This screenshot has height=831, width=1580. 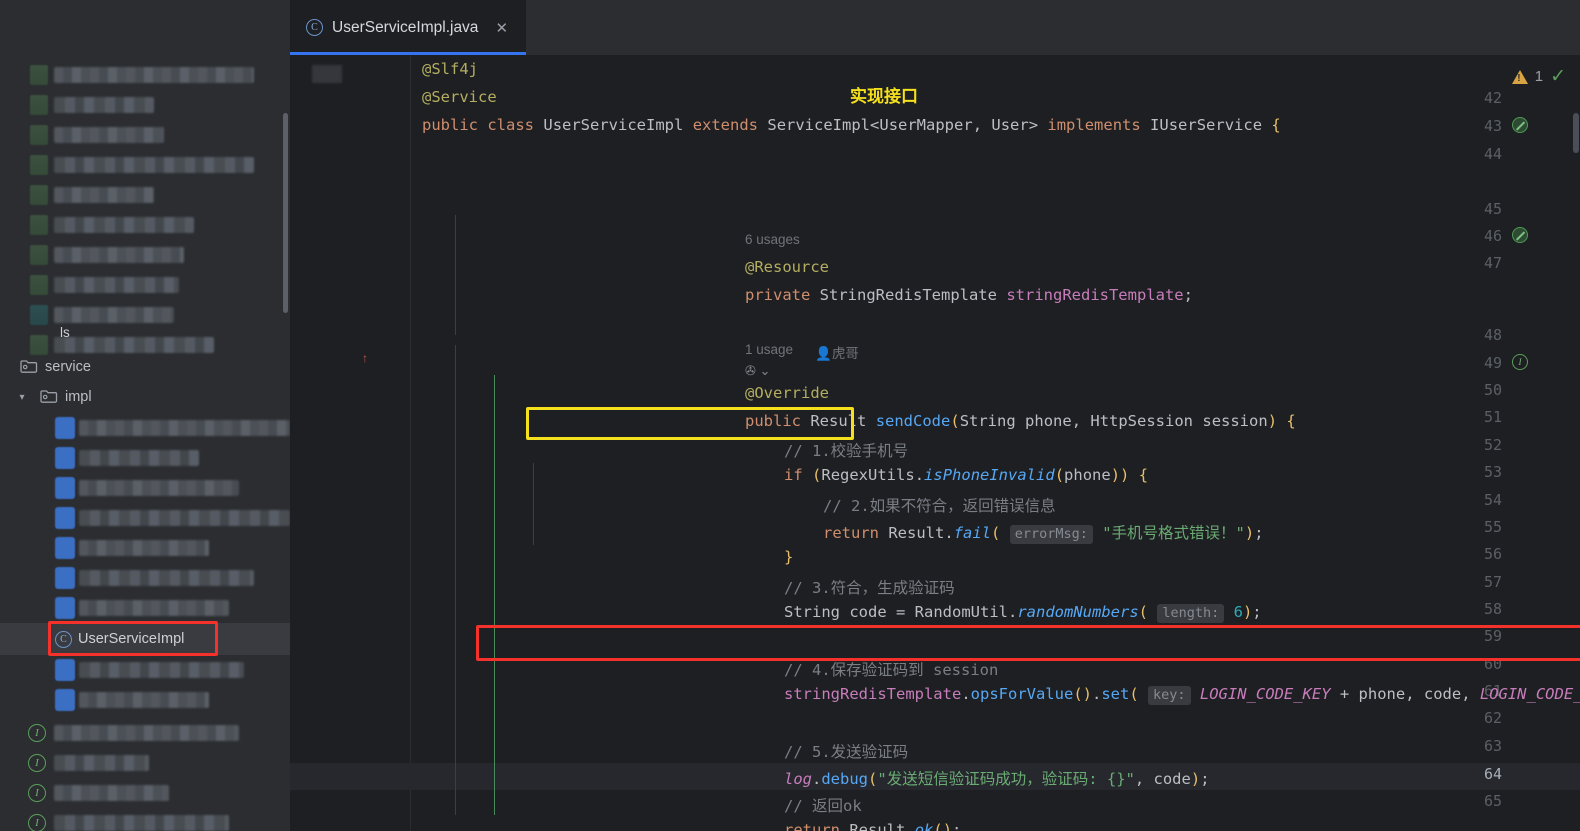 I want to click on code-line-comment: // 2.如果不符合，返回错误信息, so click(x=939, y=505).